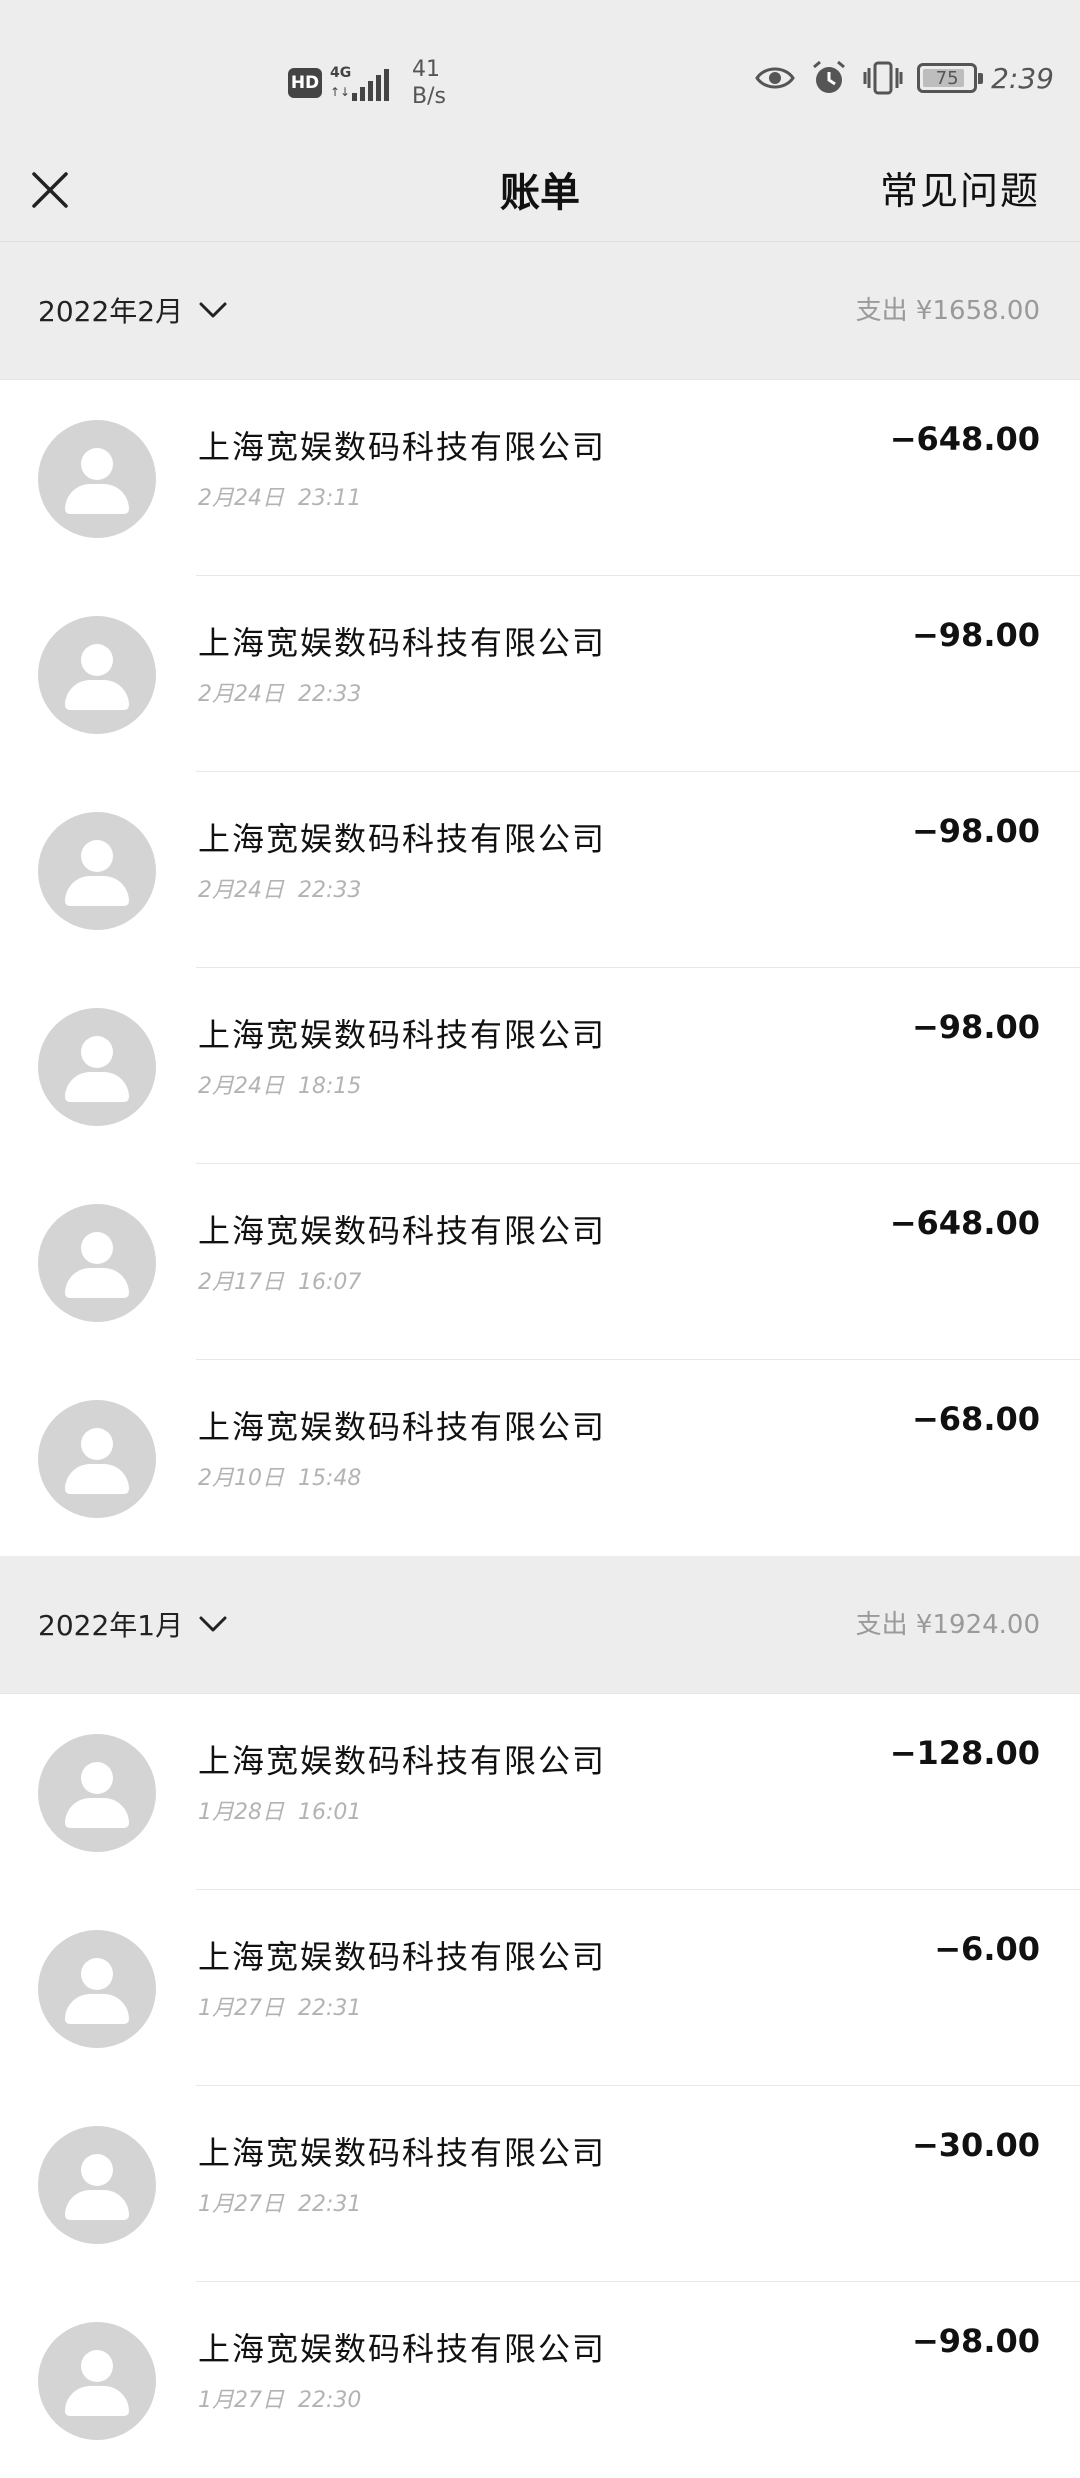  Describe the element at coordinates (540, 1066) in the screenshot. I see `transaction-row: 上海宽娱数码科技有限公司 2月24日 18:15 −98.00` at that location.